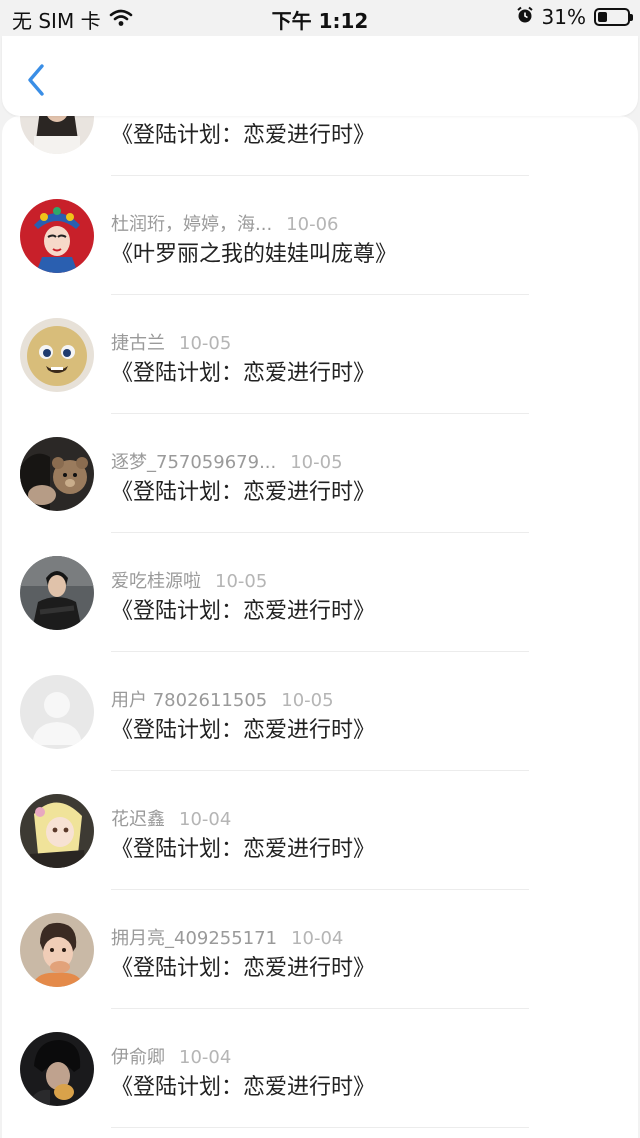 The width and height of the screenshot is (640, 1138). I want to click on list-item: 逐梦_757059679... 10-05 《登陆计划：恋爱进行时》, so click(320, 473).